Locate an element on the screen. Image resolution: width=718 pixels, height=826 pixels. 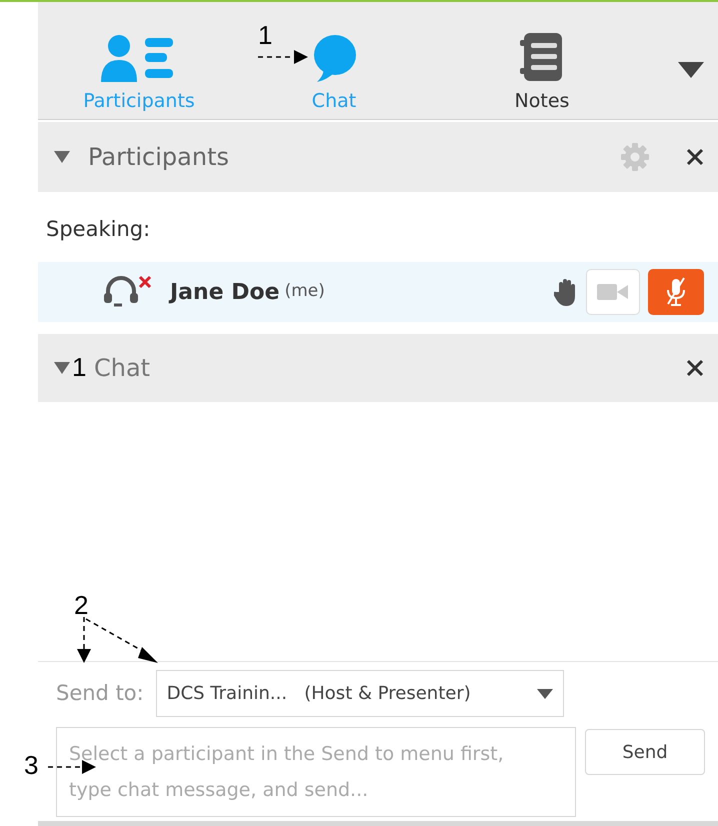
callout-number: 2 is located at coordinates (81, 605).